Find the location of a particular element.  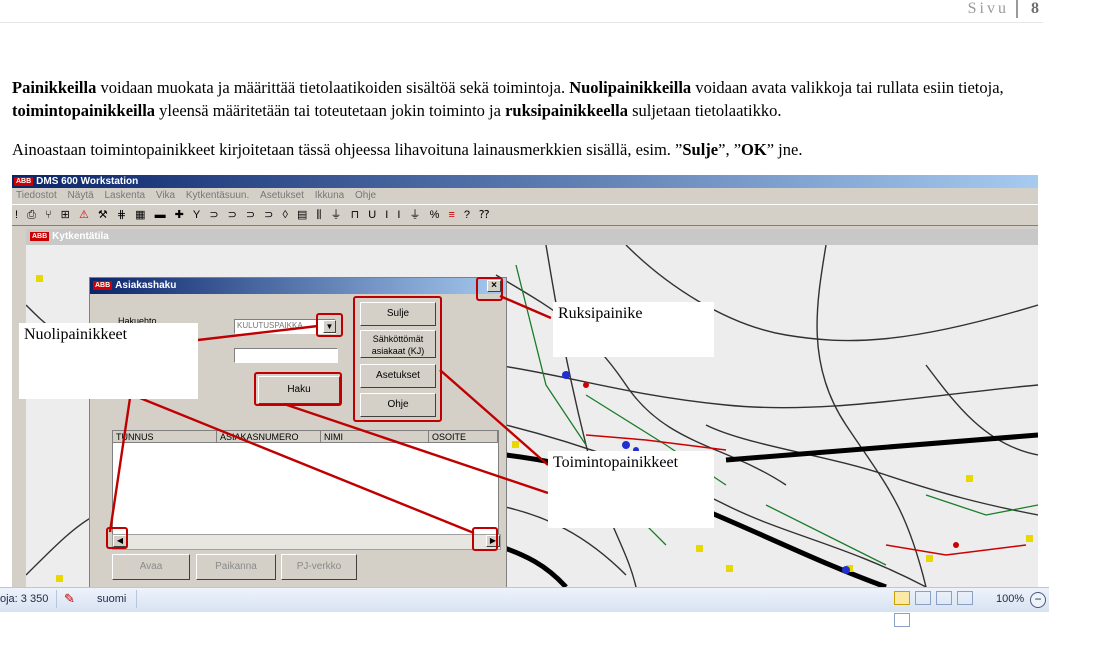

draft-view-icon is located at coordinates (902, 620).